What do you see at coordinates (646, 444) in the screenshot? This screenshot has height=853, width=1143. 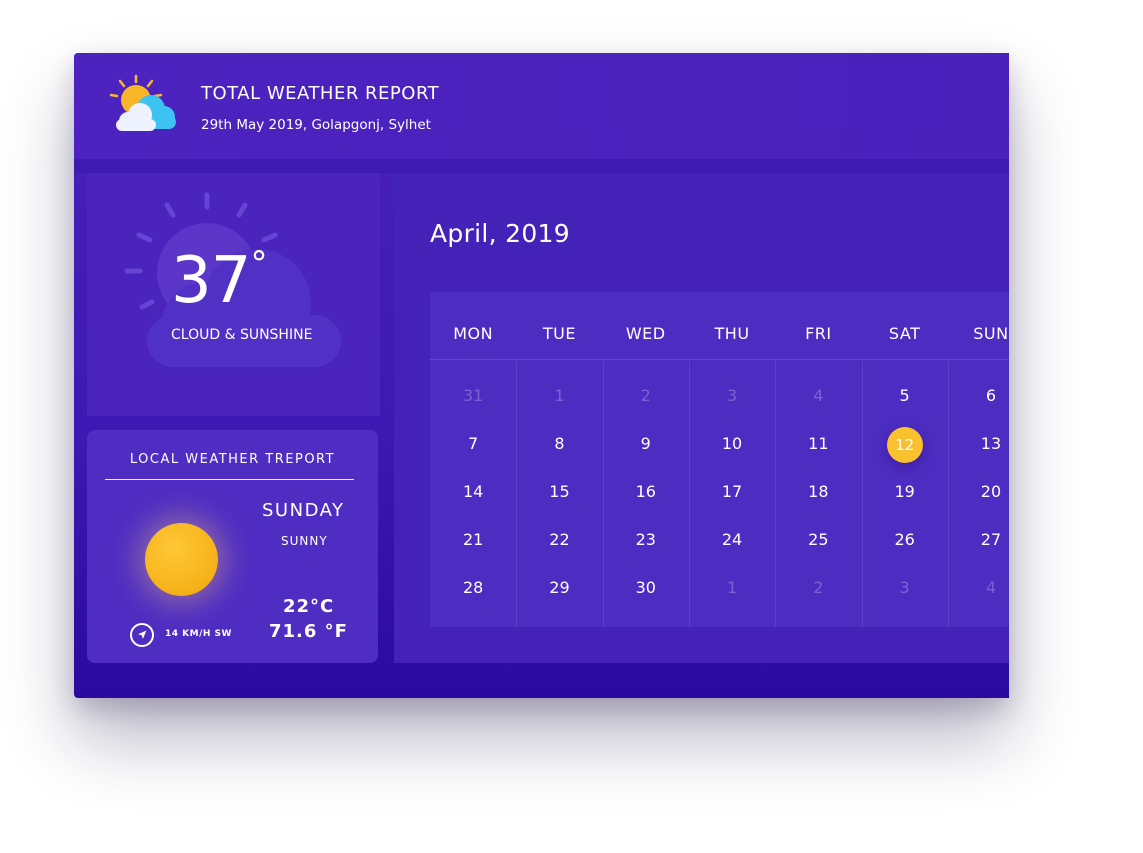 I see `calendar-day: 9` at bounding box center [646, 444].